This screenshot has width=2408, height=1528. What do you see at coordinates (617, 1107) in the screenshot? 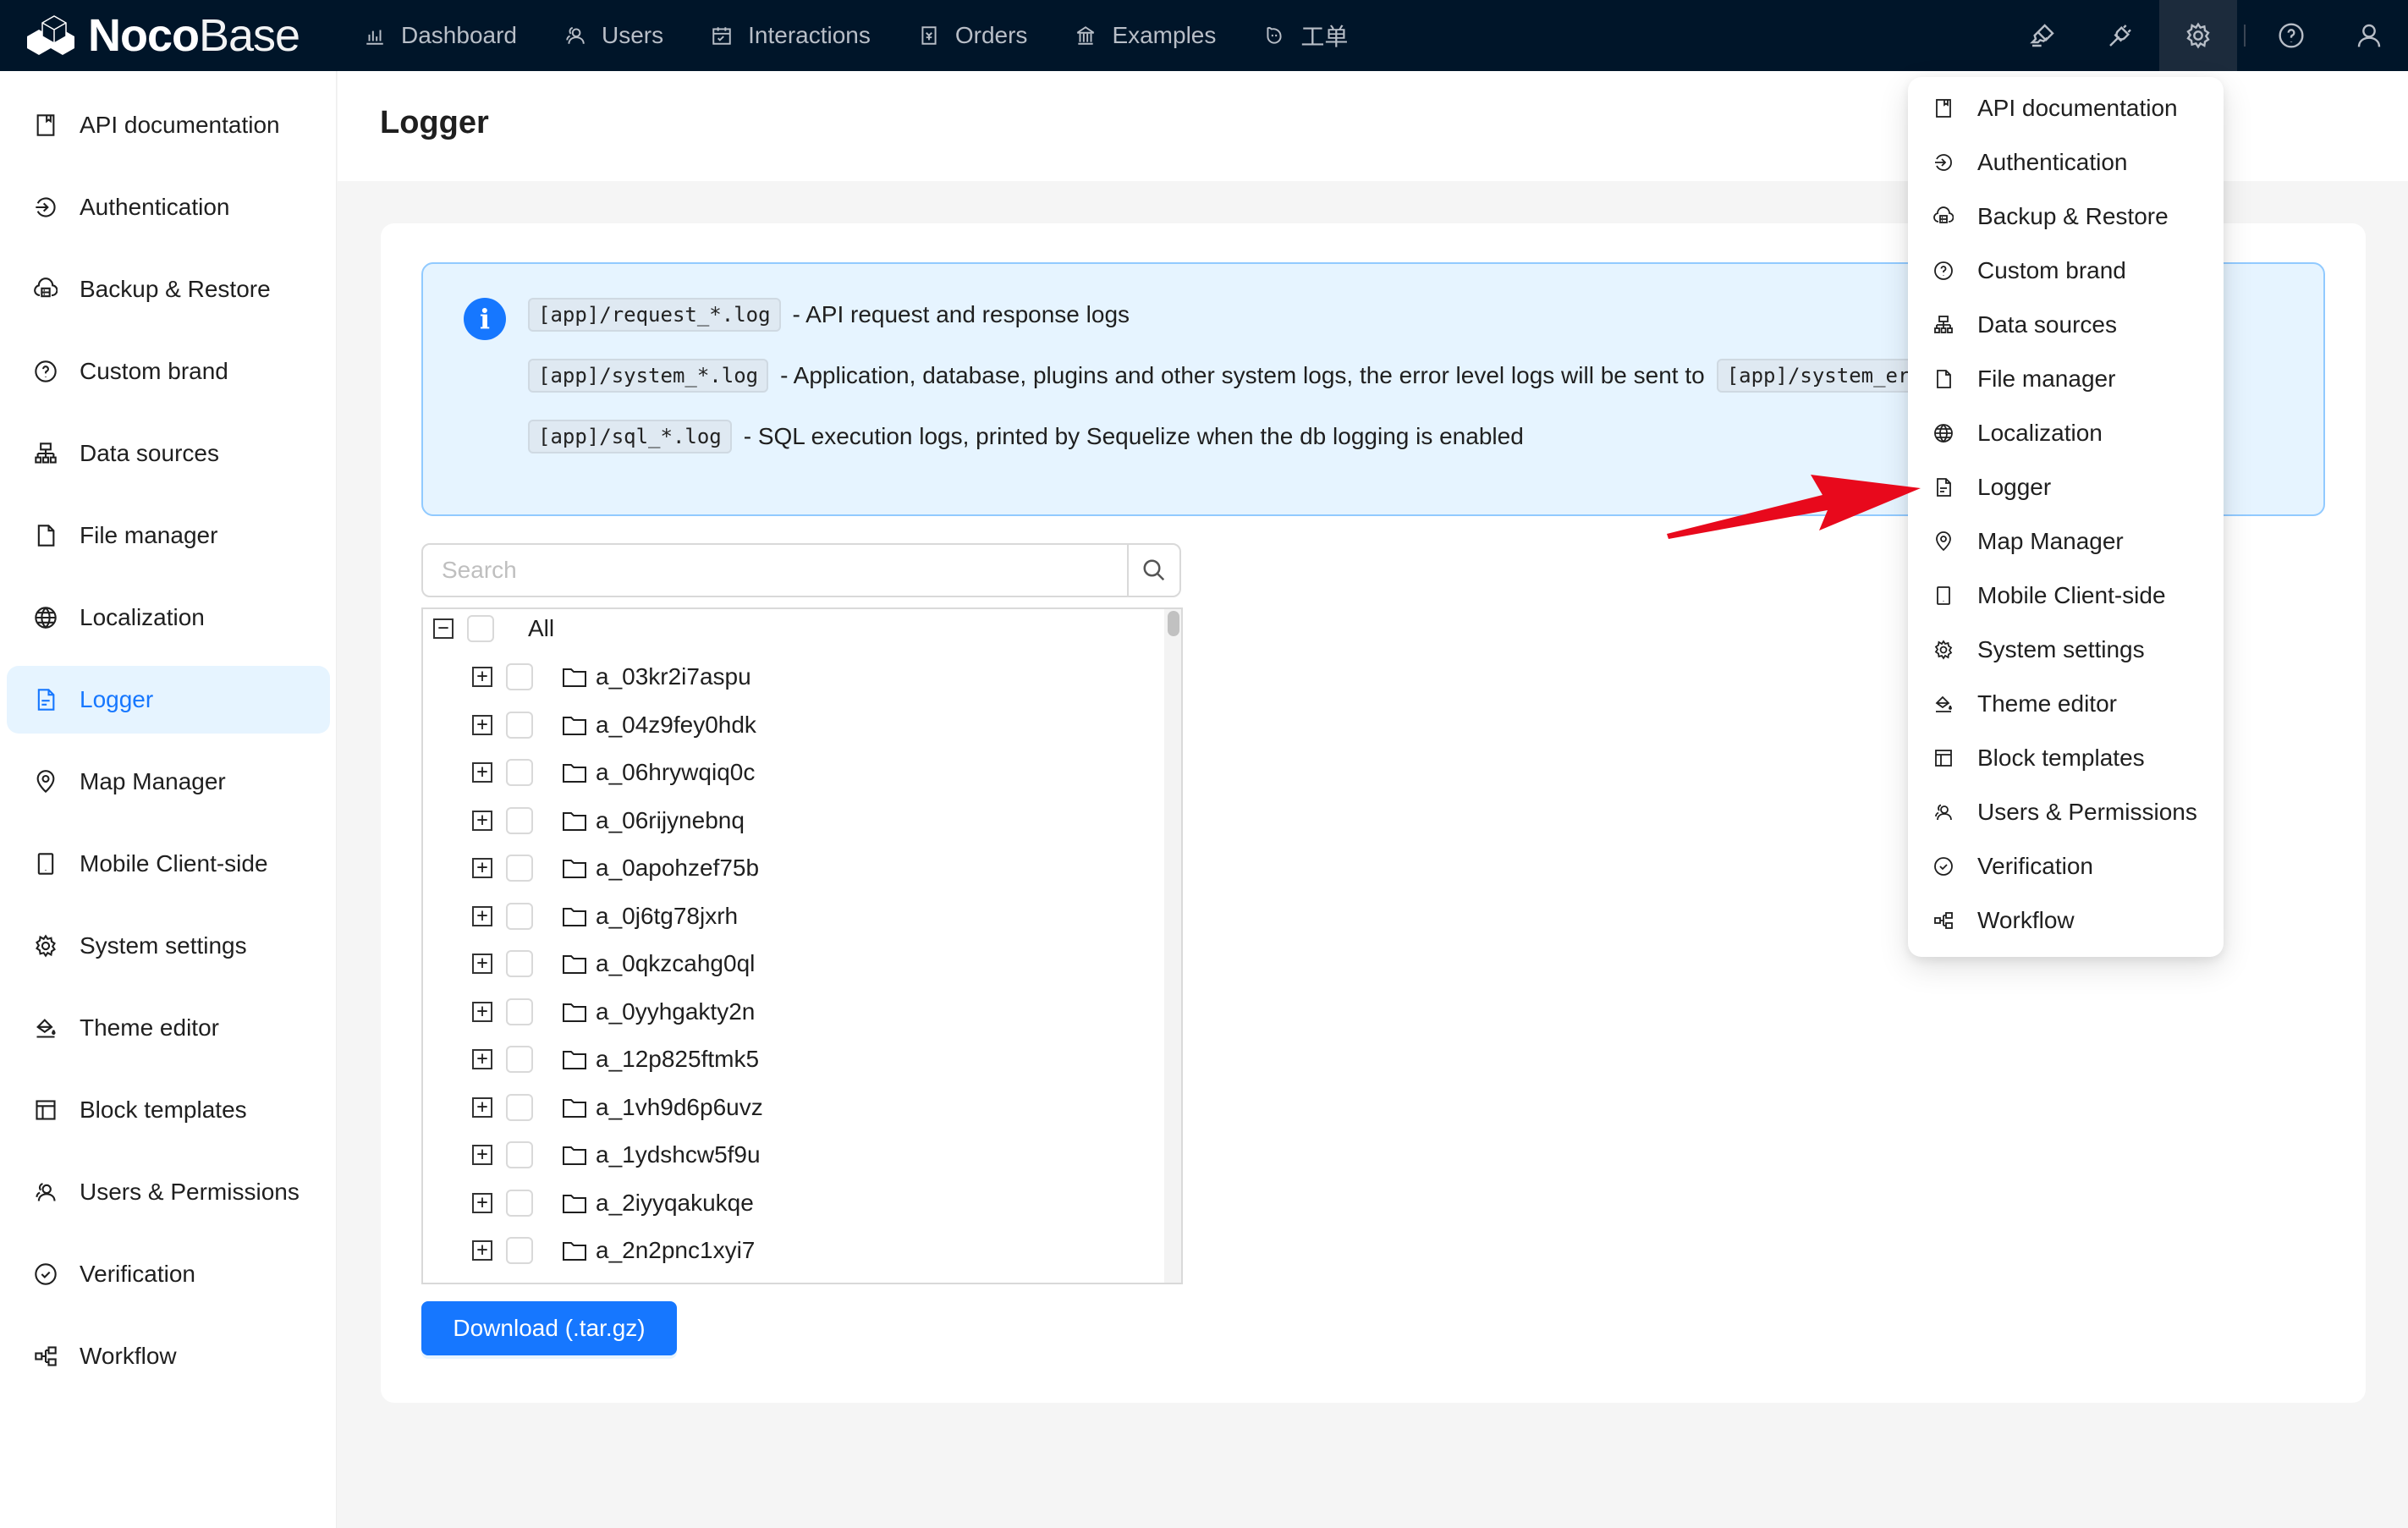
I see `tree-node: + a_1vh9d6p6uvz` at bounding box center [617, 1107].